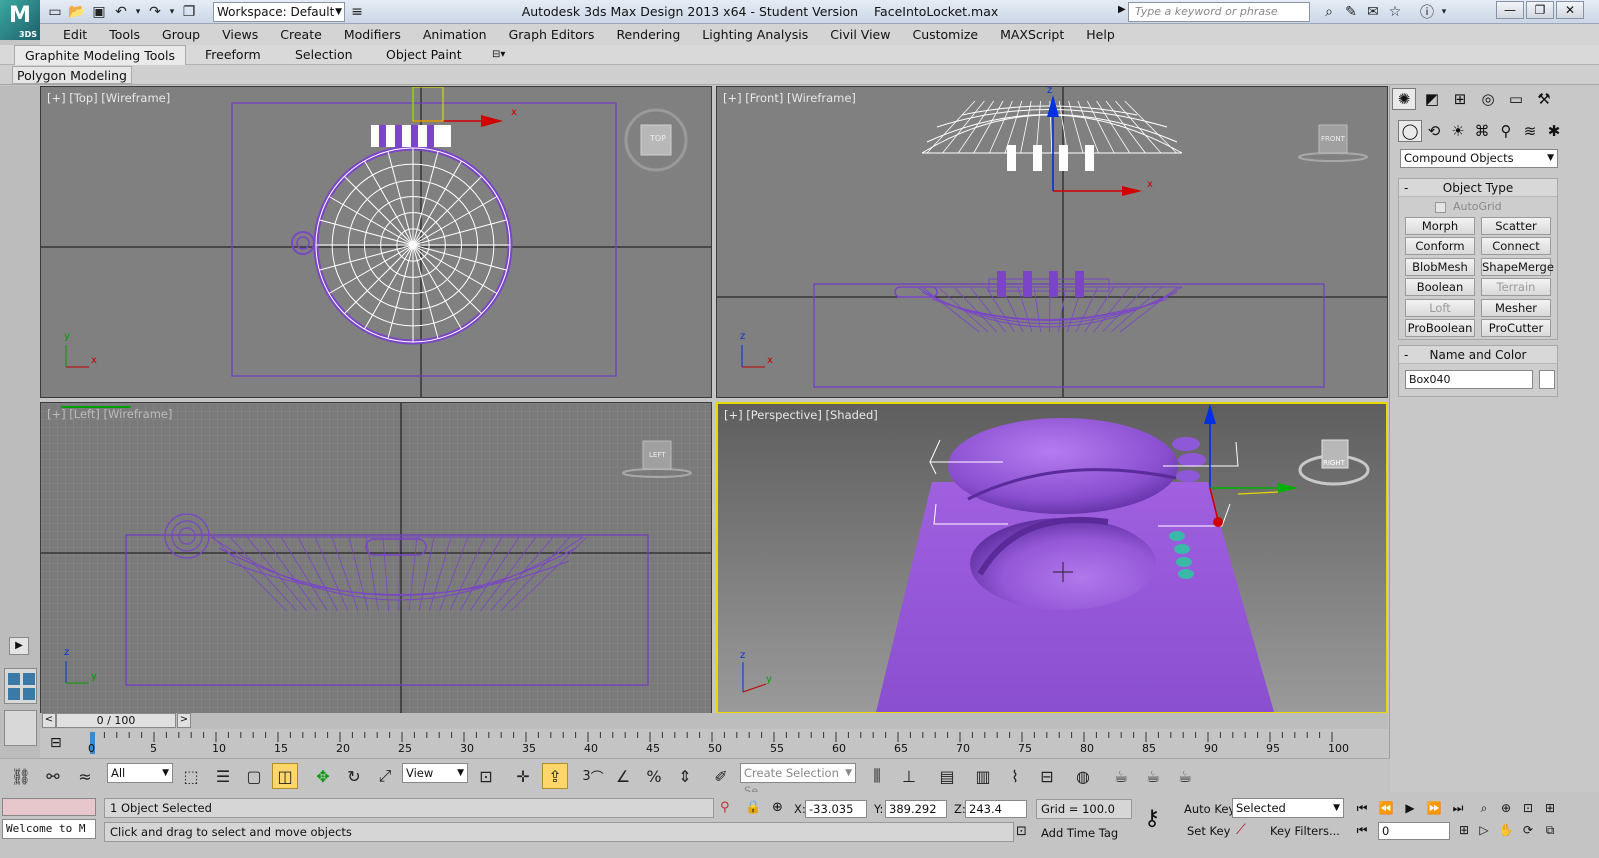 This screenshot has height=858, width=1599. What do you see at coordinates (1540, 10) in the screenshot?
I see `maximize-icon: ❐` at bounding box center [1540, 10].